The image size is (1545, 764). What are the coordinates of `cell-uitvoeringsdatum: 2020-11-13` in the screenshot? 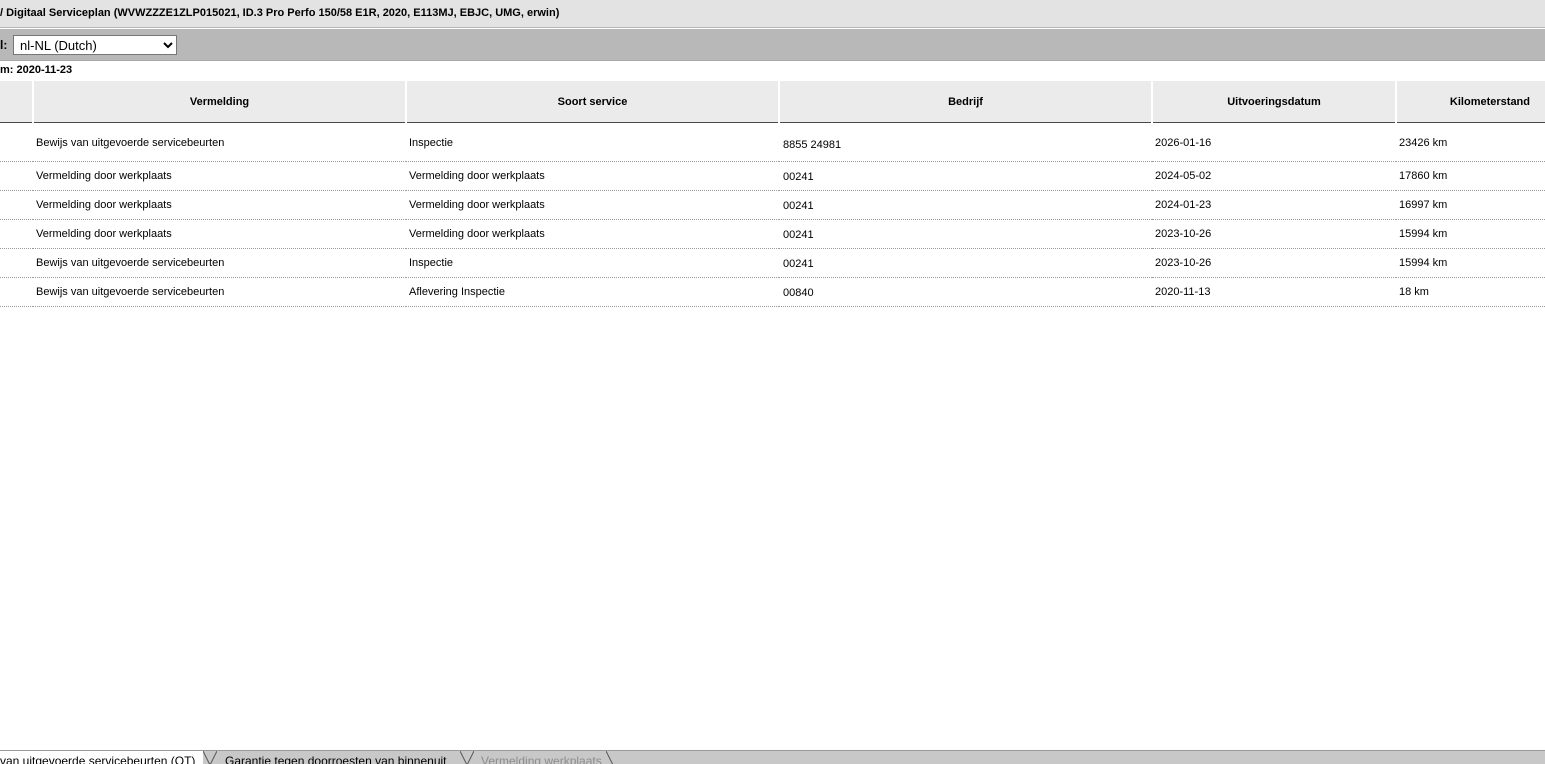 It's located at (1274, 292).